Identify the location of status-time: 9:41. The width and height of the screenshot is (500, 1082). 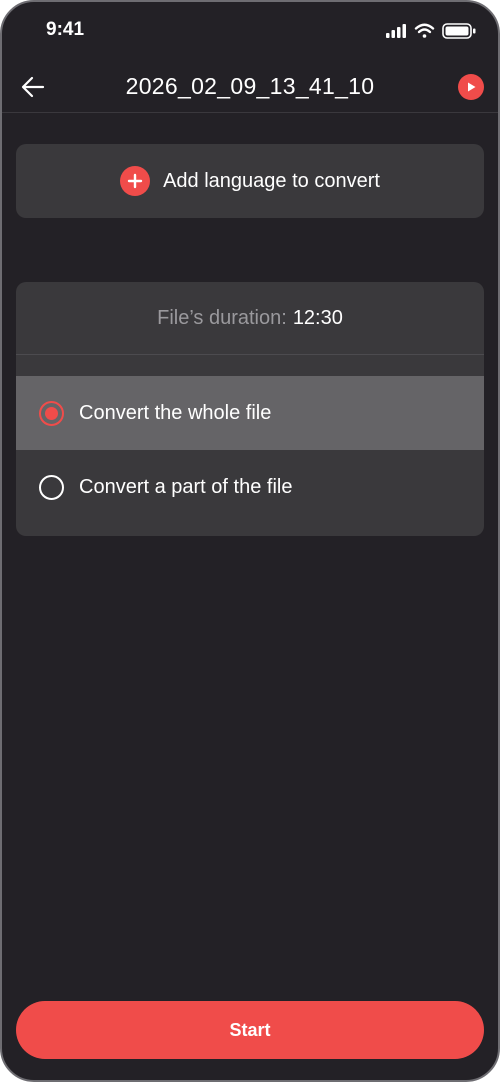
(65, 29).